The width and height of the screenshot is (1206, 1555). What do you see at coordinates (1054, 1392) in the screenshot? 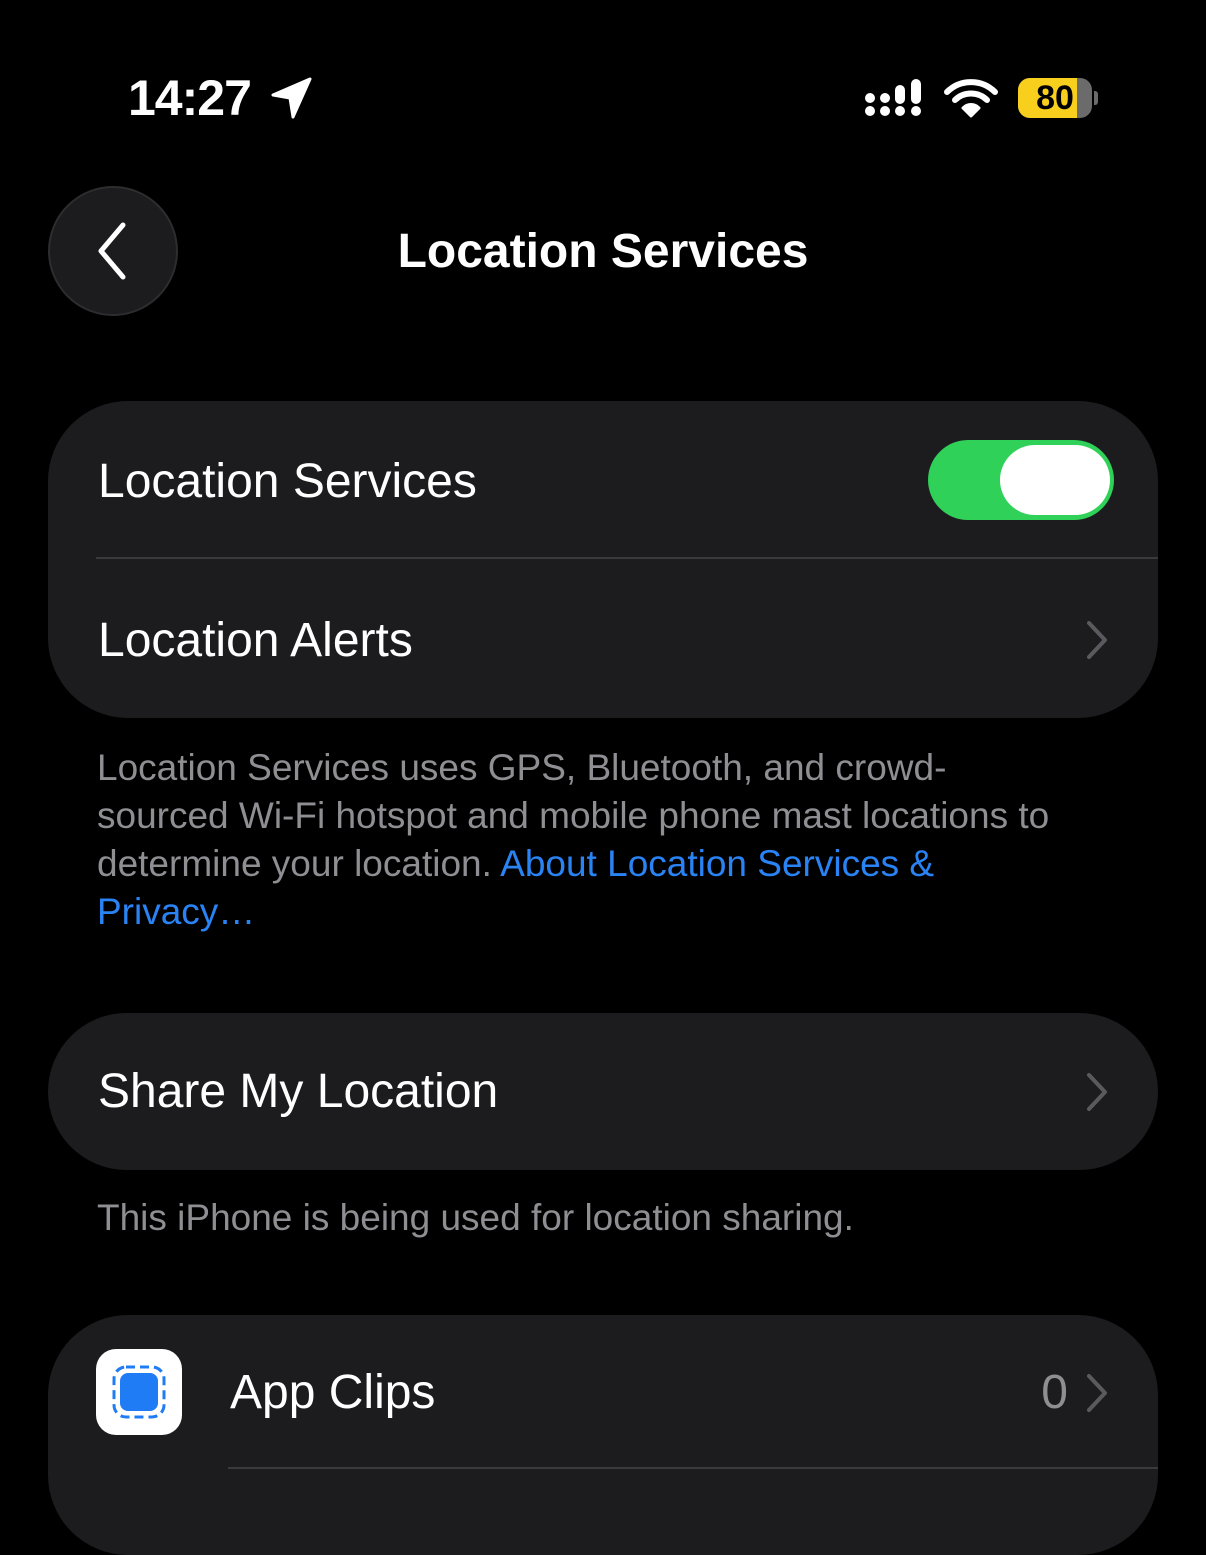
I see `app-clips-count: 0` at bounding box center [1054, 1392].